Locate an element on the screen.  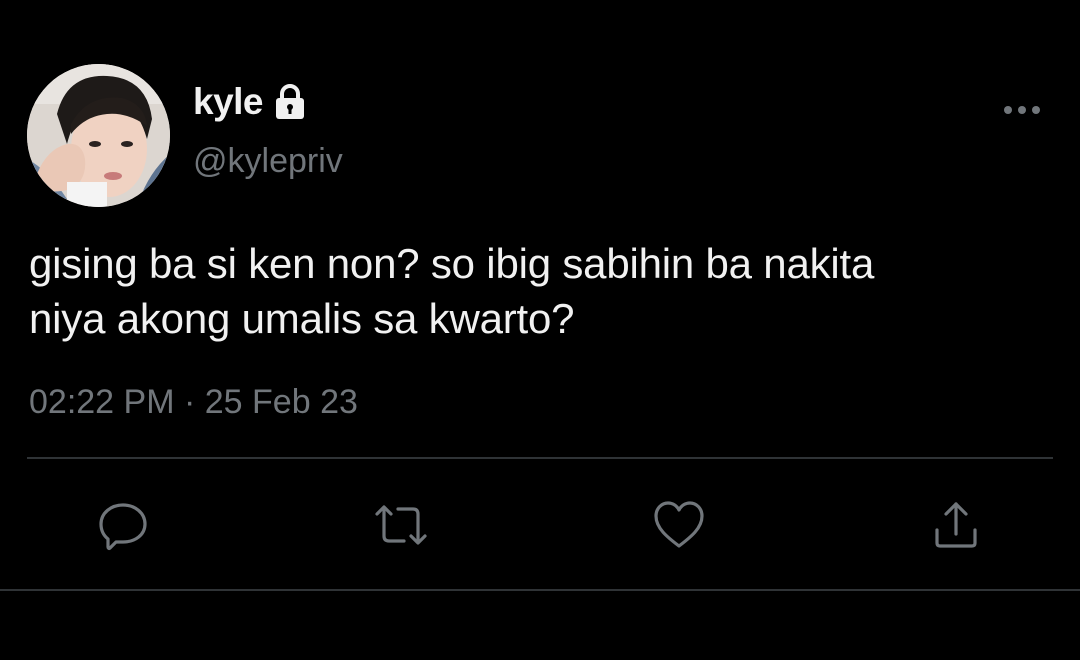
share-button is located at coordinates (956, 525).